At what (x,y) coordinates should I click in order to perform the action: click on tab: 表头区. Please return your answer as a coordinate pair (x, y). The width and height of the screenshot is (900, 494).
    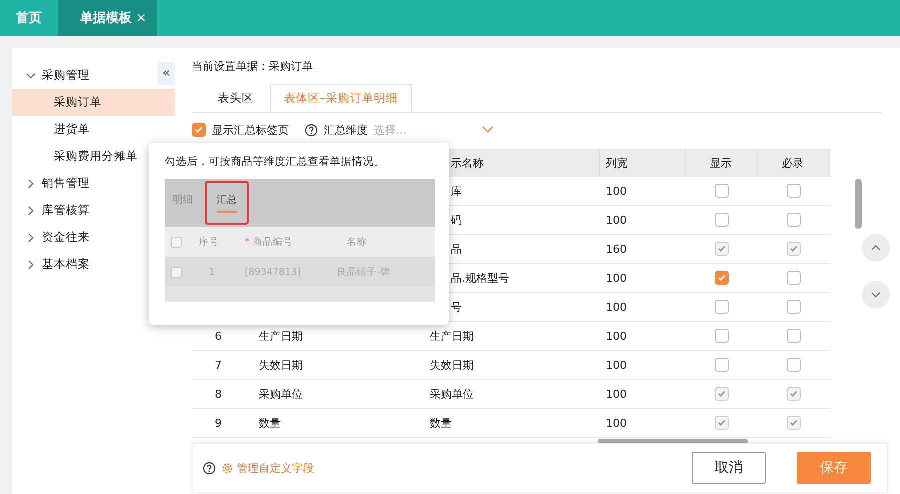
    Looking at the image, I should click on (231, 98).